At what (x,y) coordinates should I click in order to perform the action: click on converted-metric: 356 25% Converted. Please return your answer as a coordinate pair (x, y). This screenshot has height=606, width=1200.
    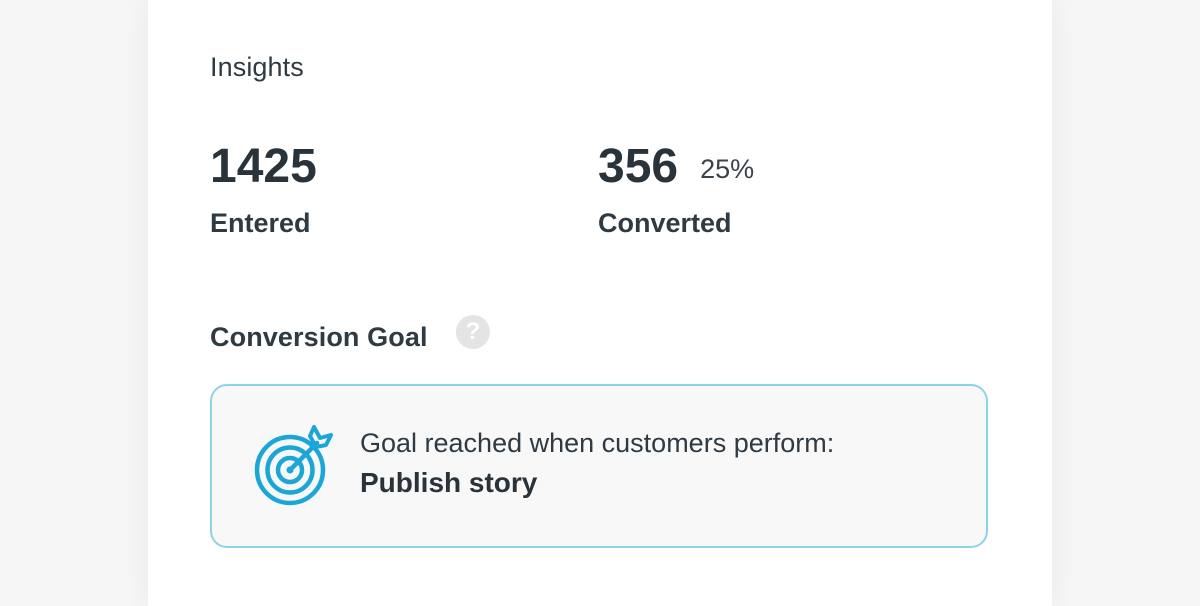
    Looking at the image, I should click on (676, 188).